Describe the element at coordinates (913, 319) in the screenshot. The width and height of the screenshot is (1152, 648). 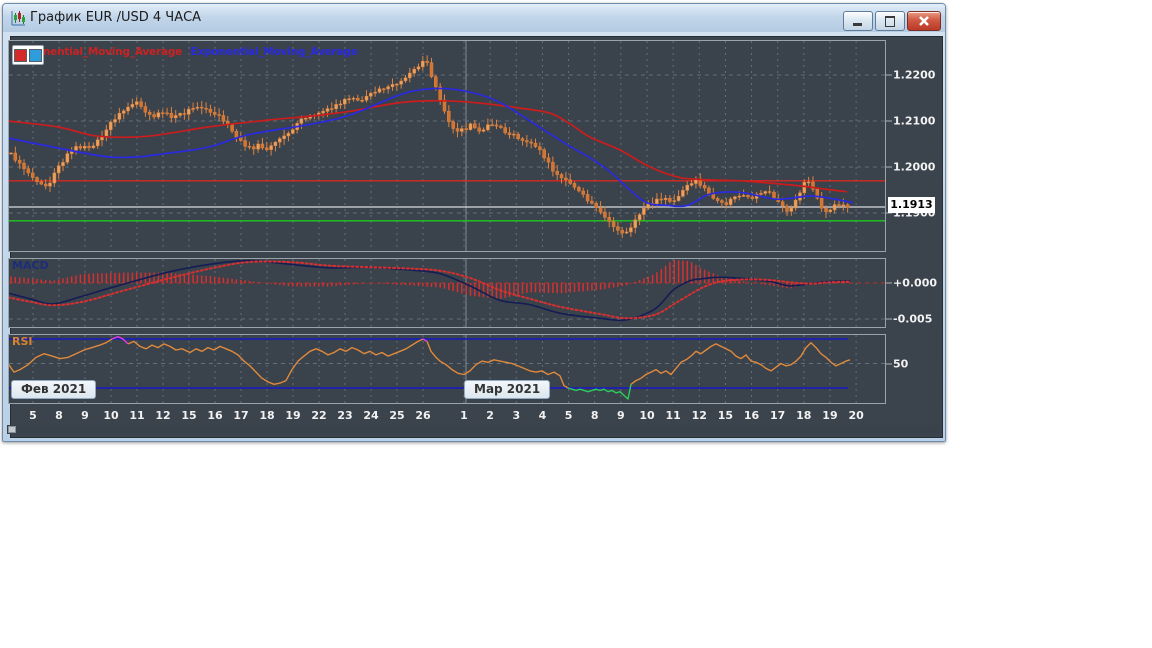
I see `axis-value-label: -0.005` at that location.